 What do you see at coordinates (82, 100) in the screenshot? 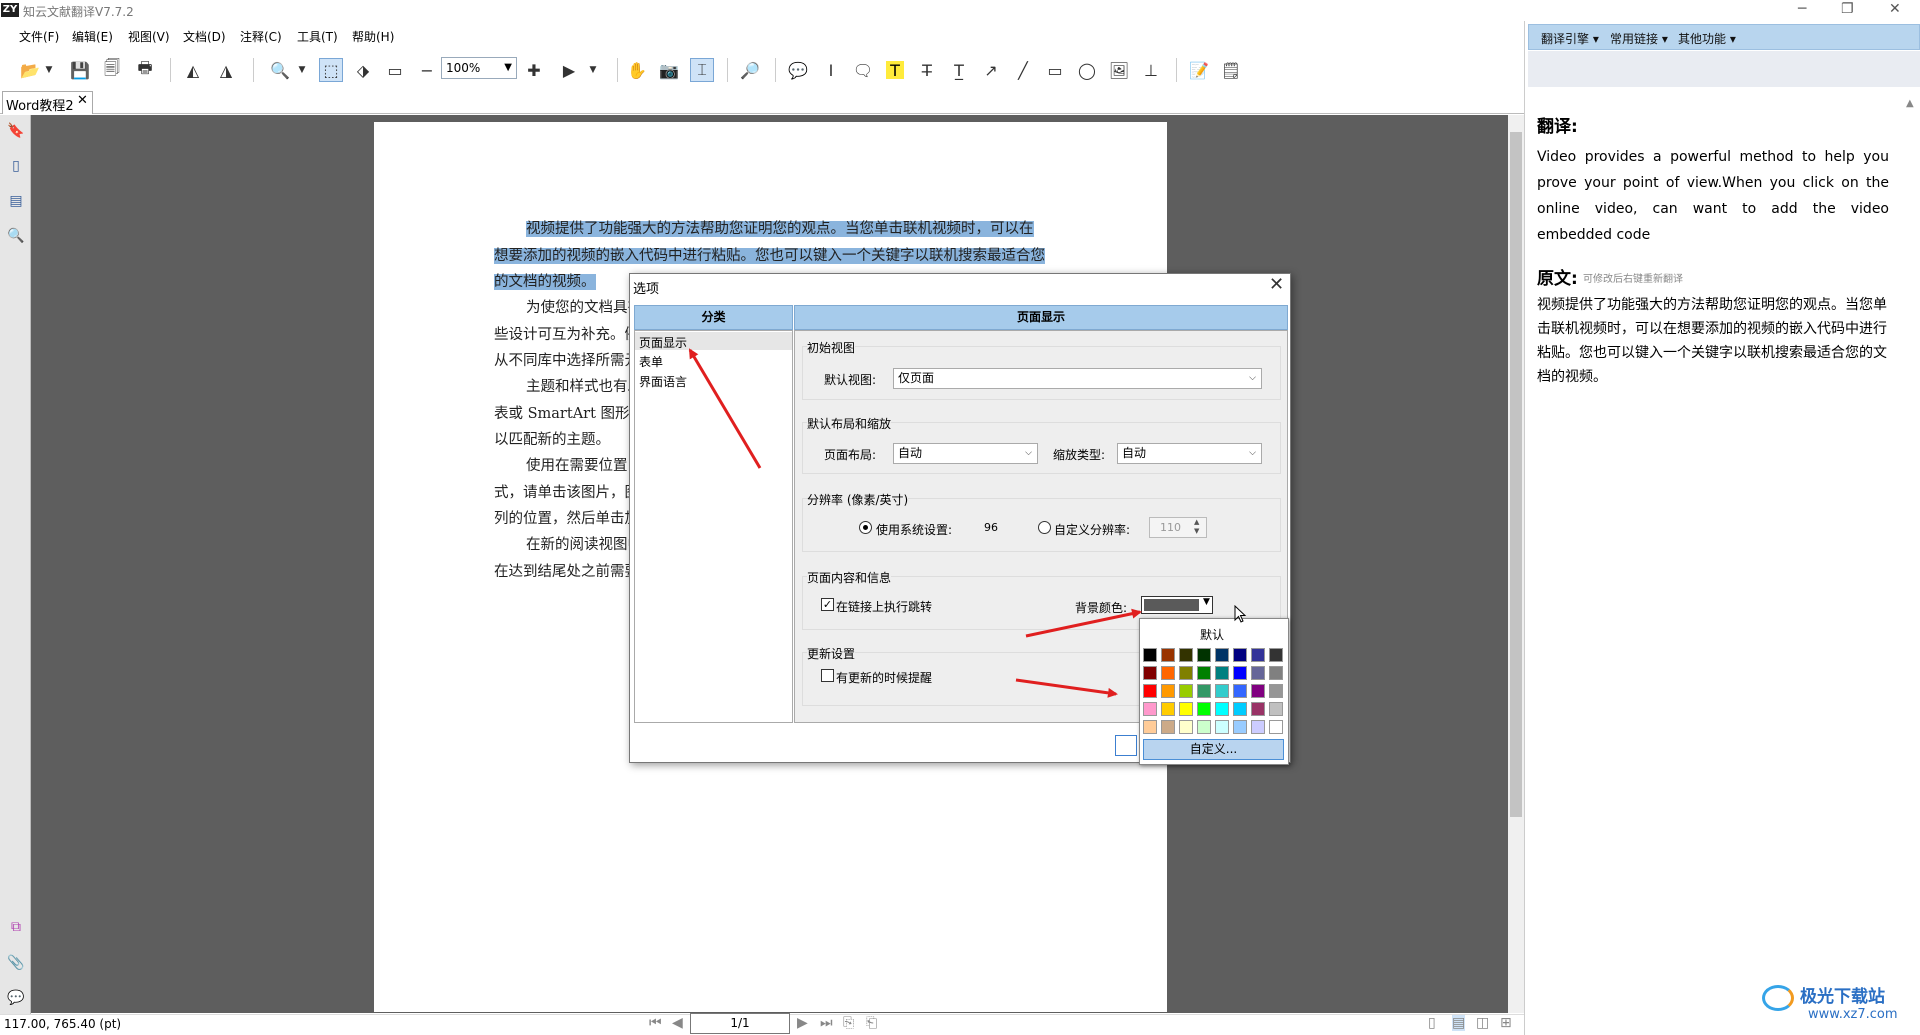
I see `close-tab-icon: ✕` at bounding box center [82, 100].